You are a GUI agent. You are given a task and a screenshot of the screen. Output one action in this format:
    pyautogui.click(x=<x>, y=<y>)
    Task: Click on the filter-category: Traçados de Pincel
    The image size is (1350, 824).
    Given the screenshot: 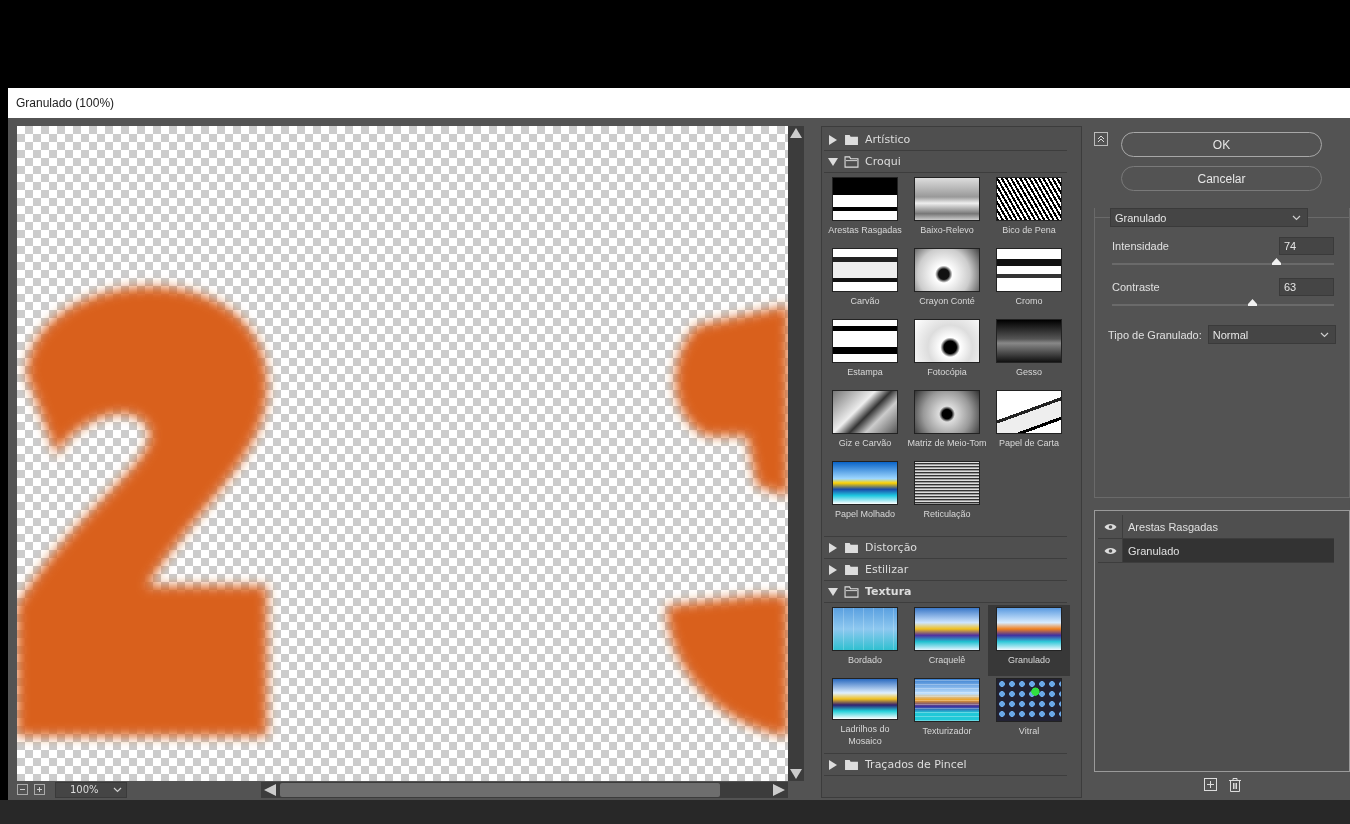 What is the action you would take?
    pyautogui.click(x=946, y=765)
    